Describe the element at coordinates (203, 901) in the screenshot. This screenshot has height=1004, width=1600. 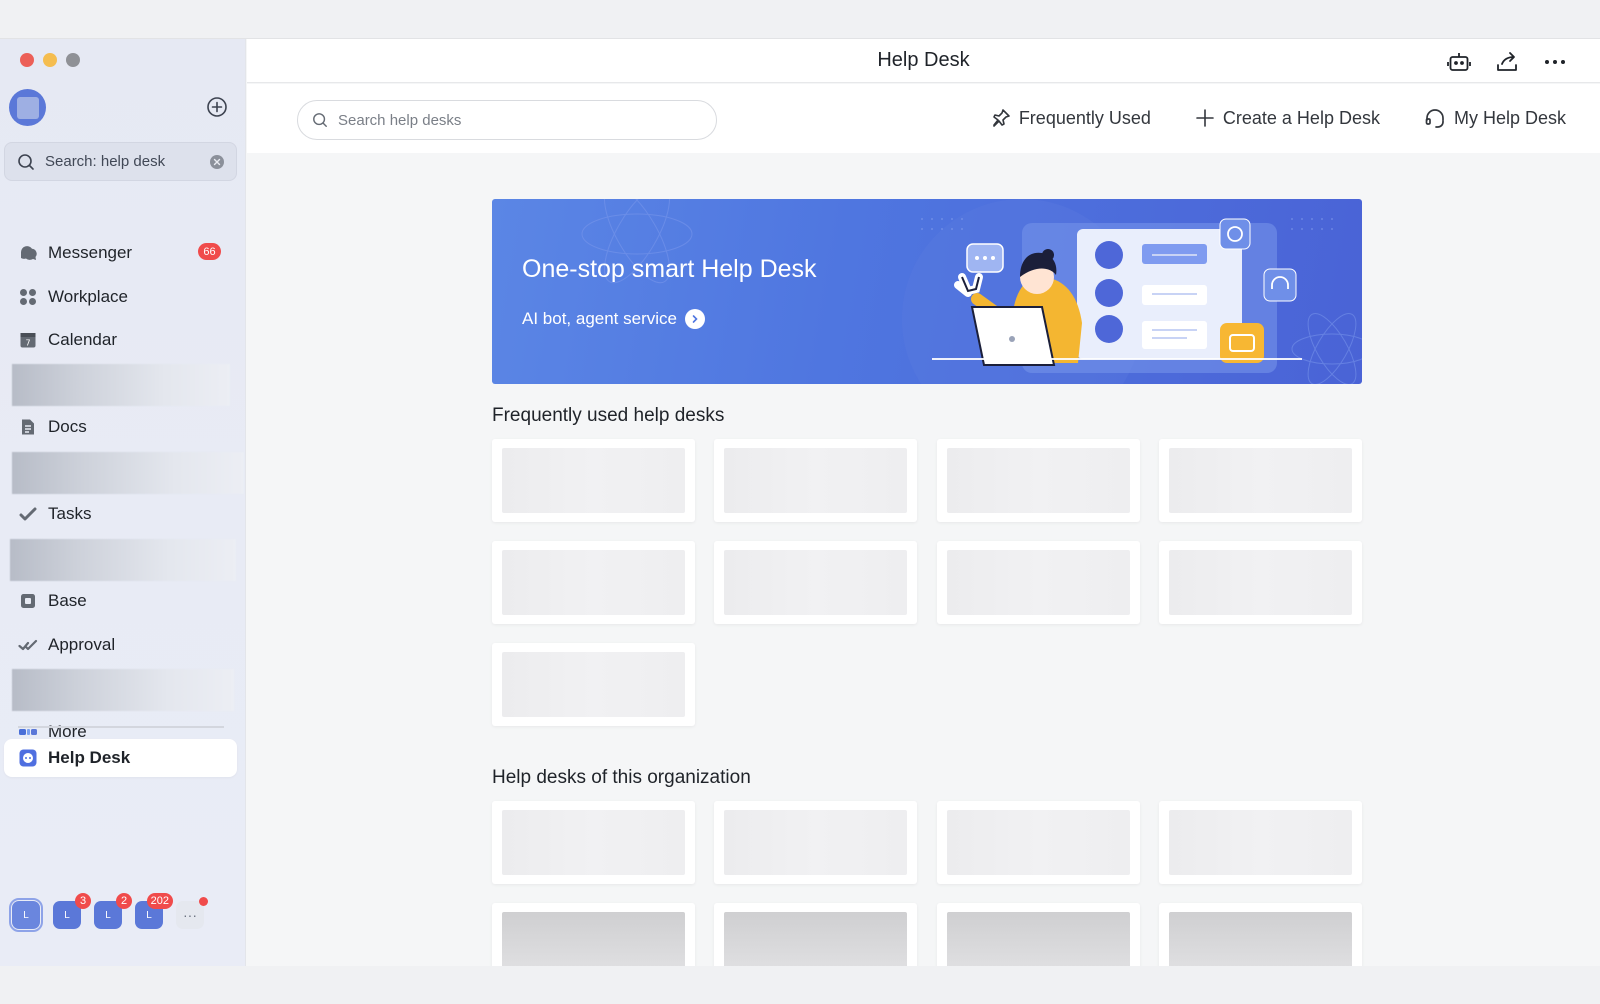
I see `notification-dot` at that location.